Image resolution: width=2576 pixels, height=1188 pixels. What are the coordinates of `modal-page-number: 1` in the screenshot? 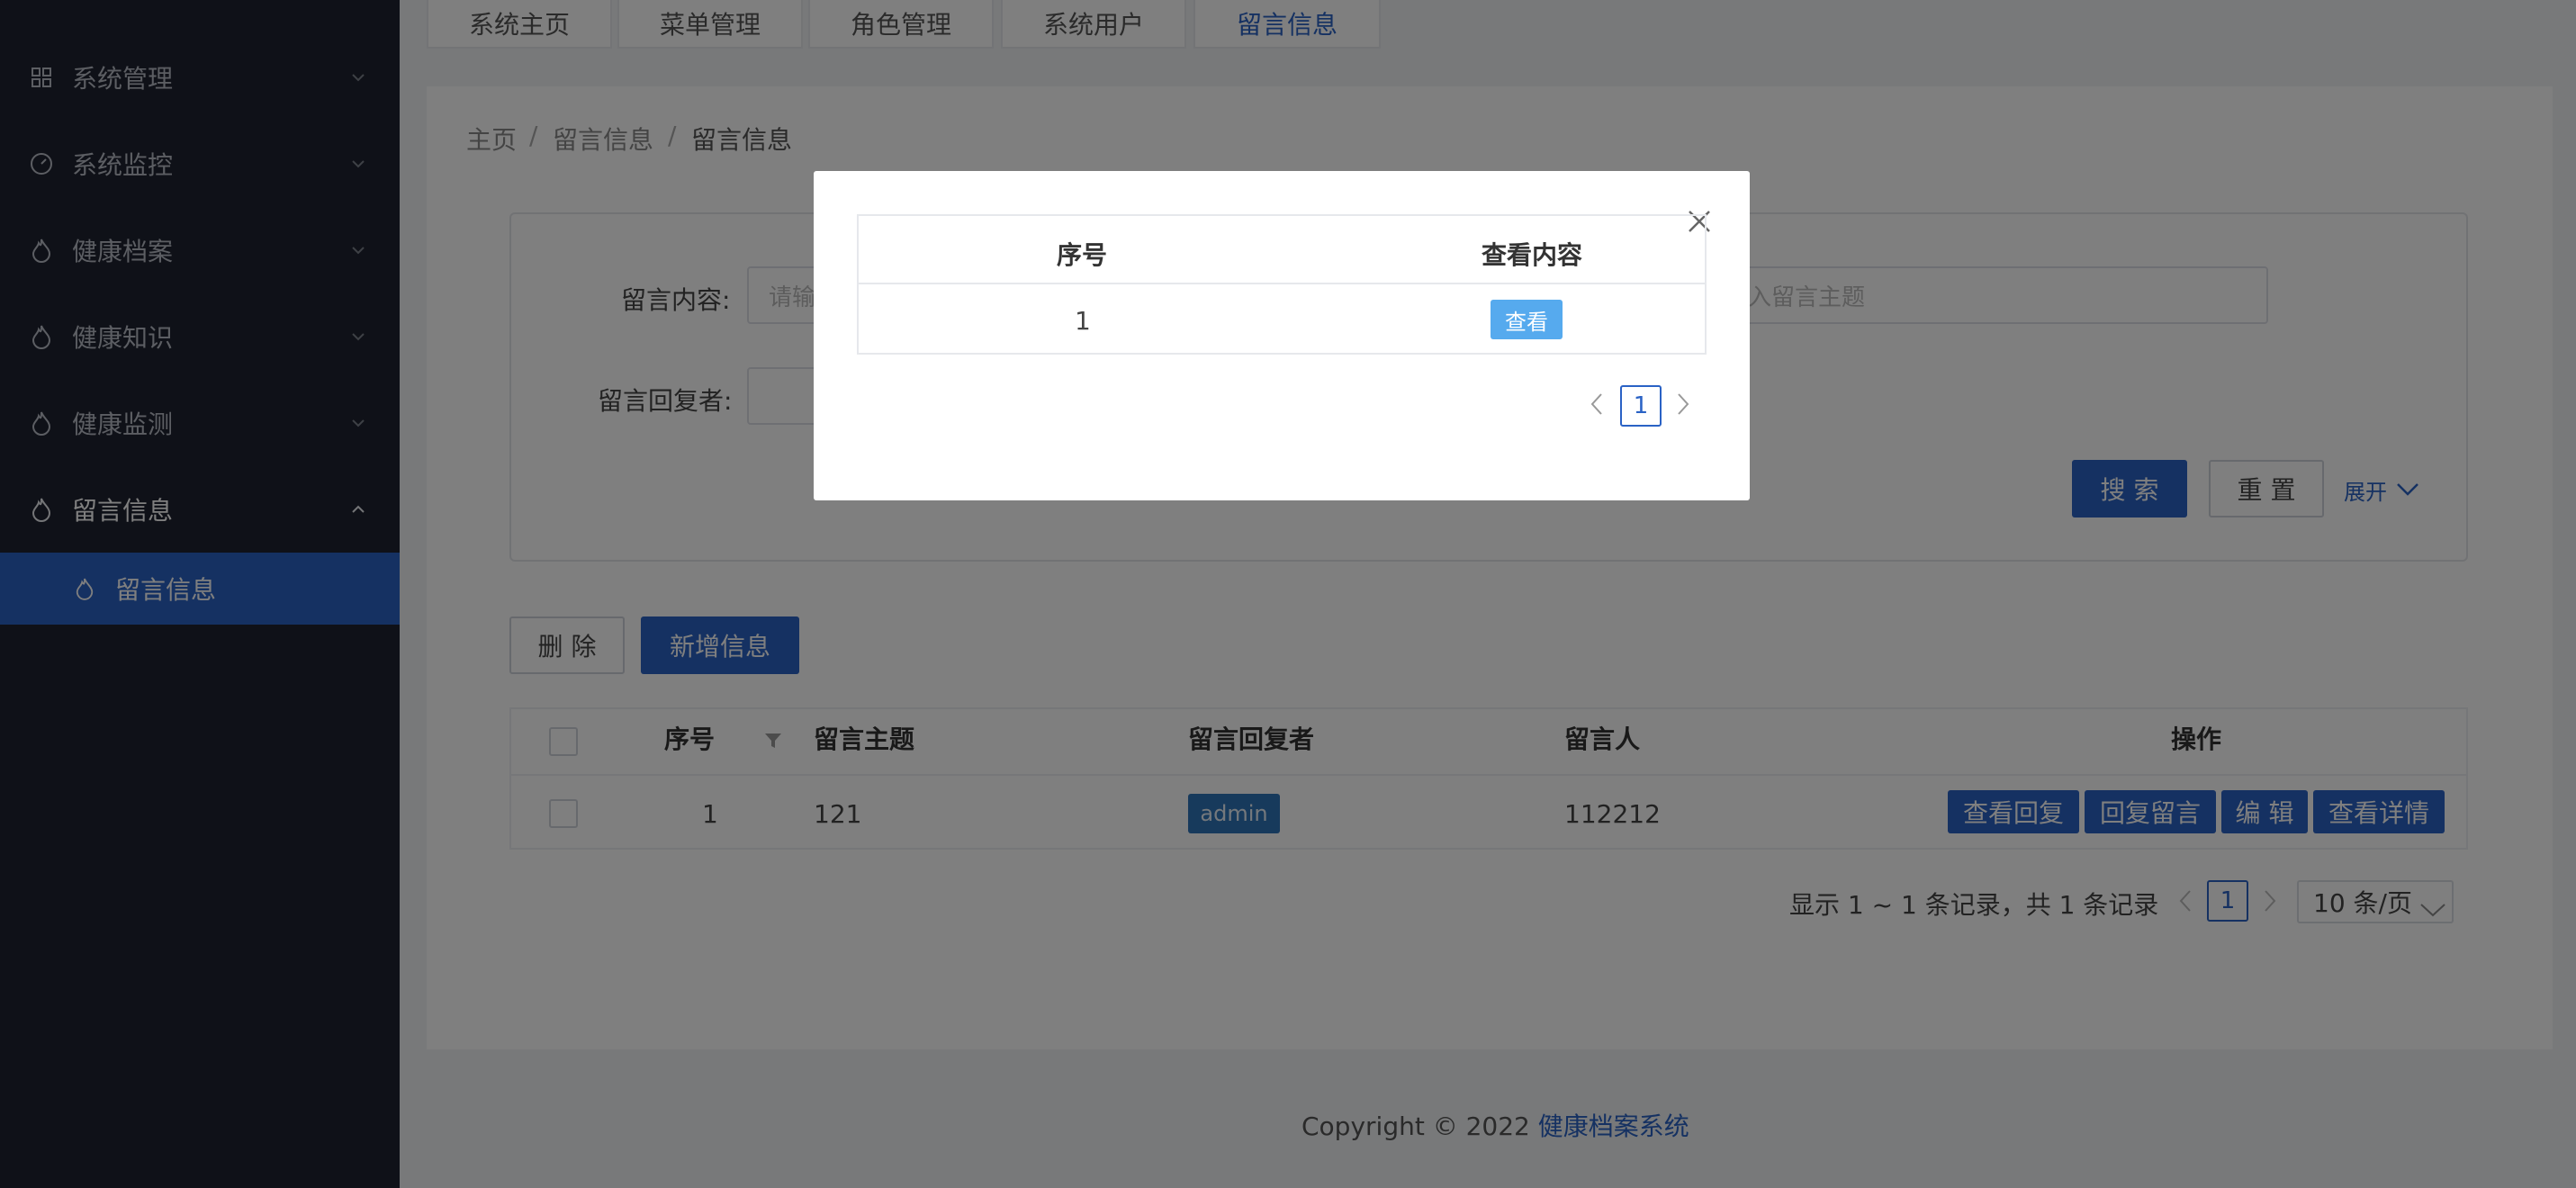 It's located at (1641, 406).